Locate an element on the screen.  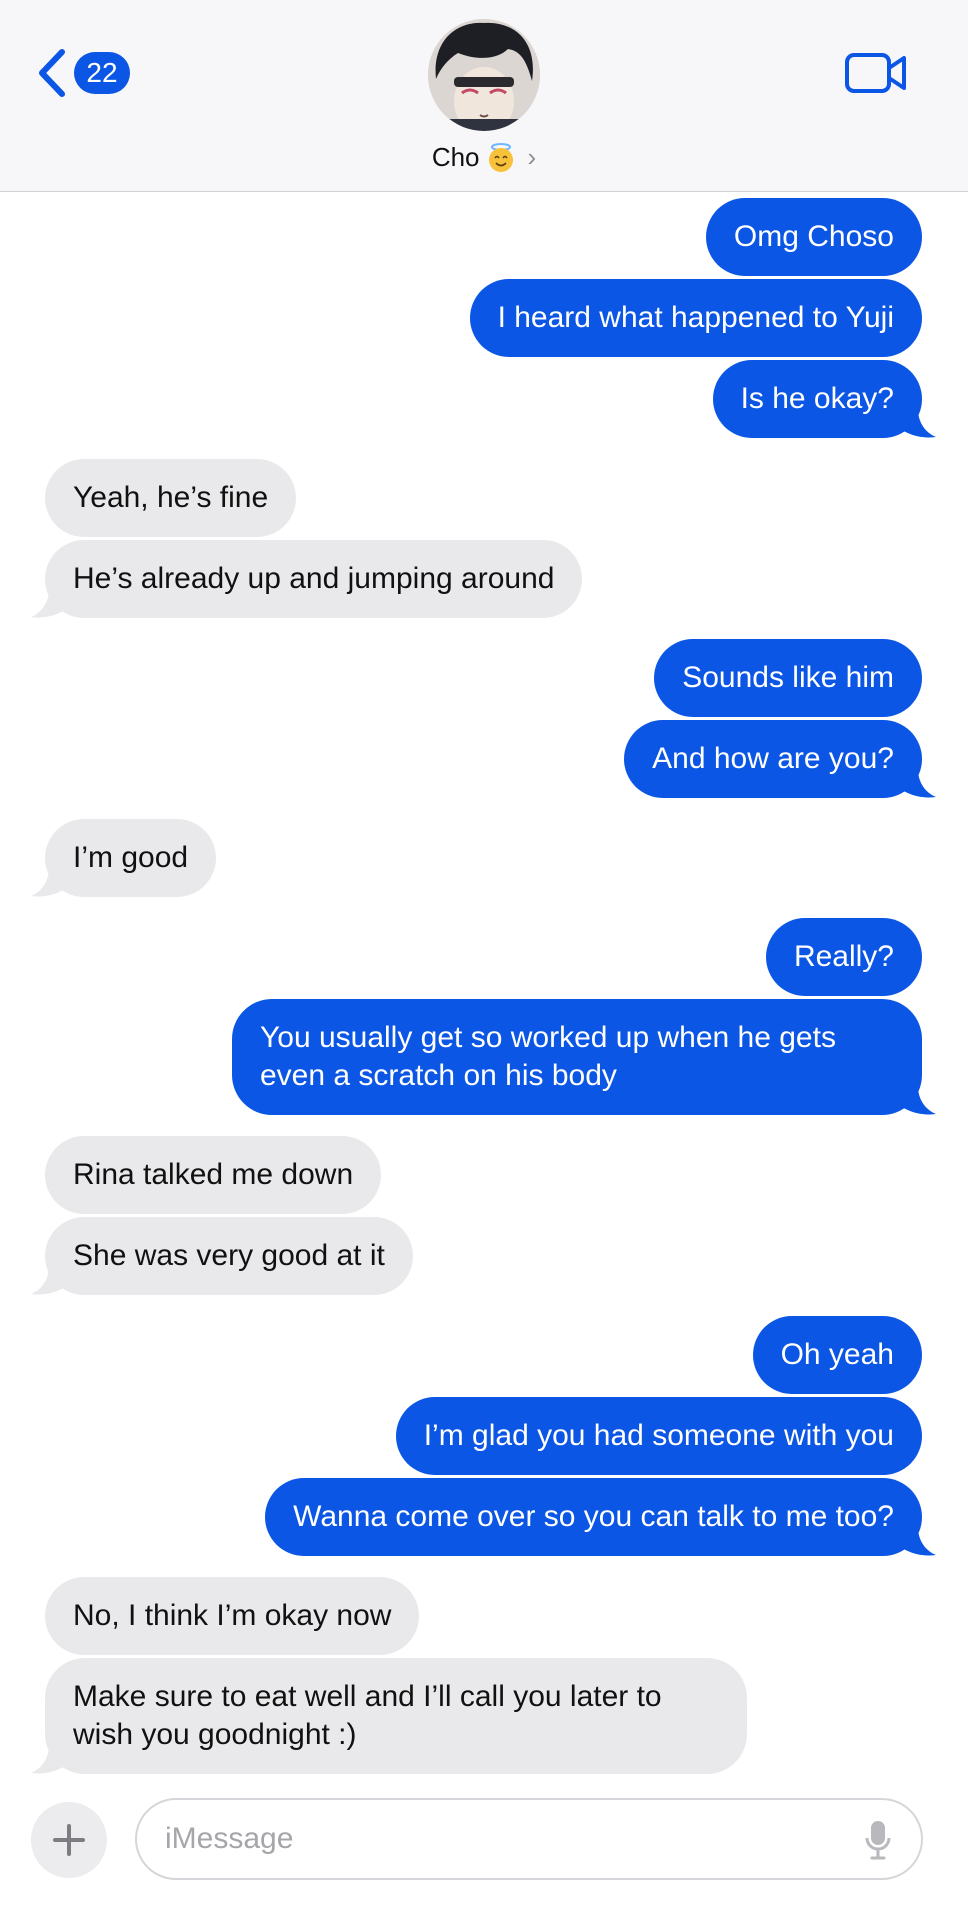
outgoing-message: Sounds like him is located at coordinates (788, 678).